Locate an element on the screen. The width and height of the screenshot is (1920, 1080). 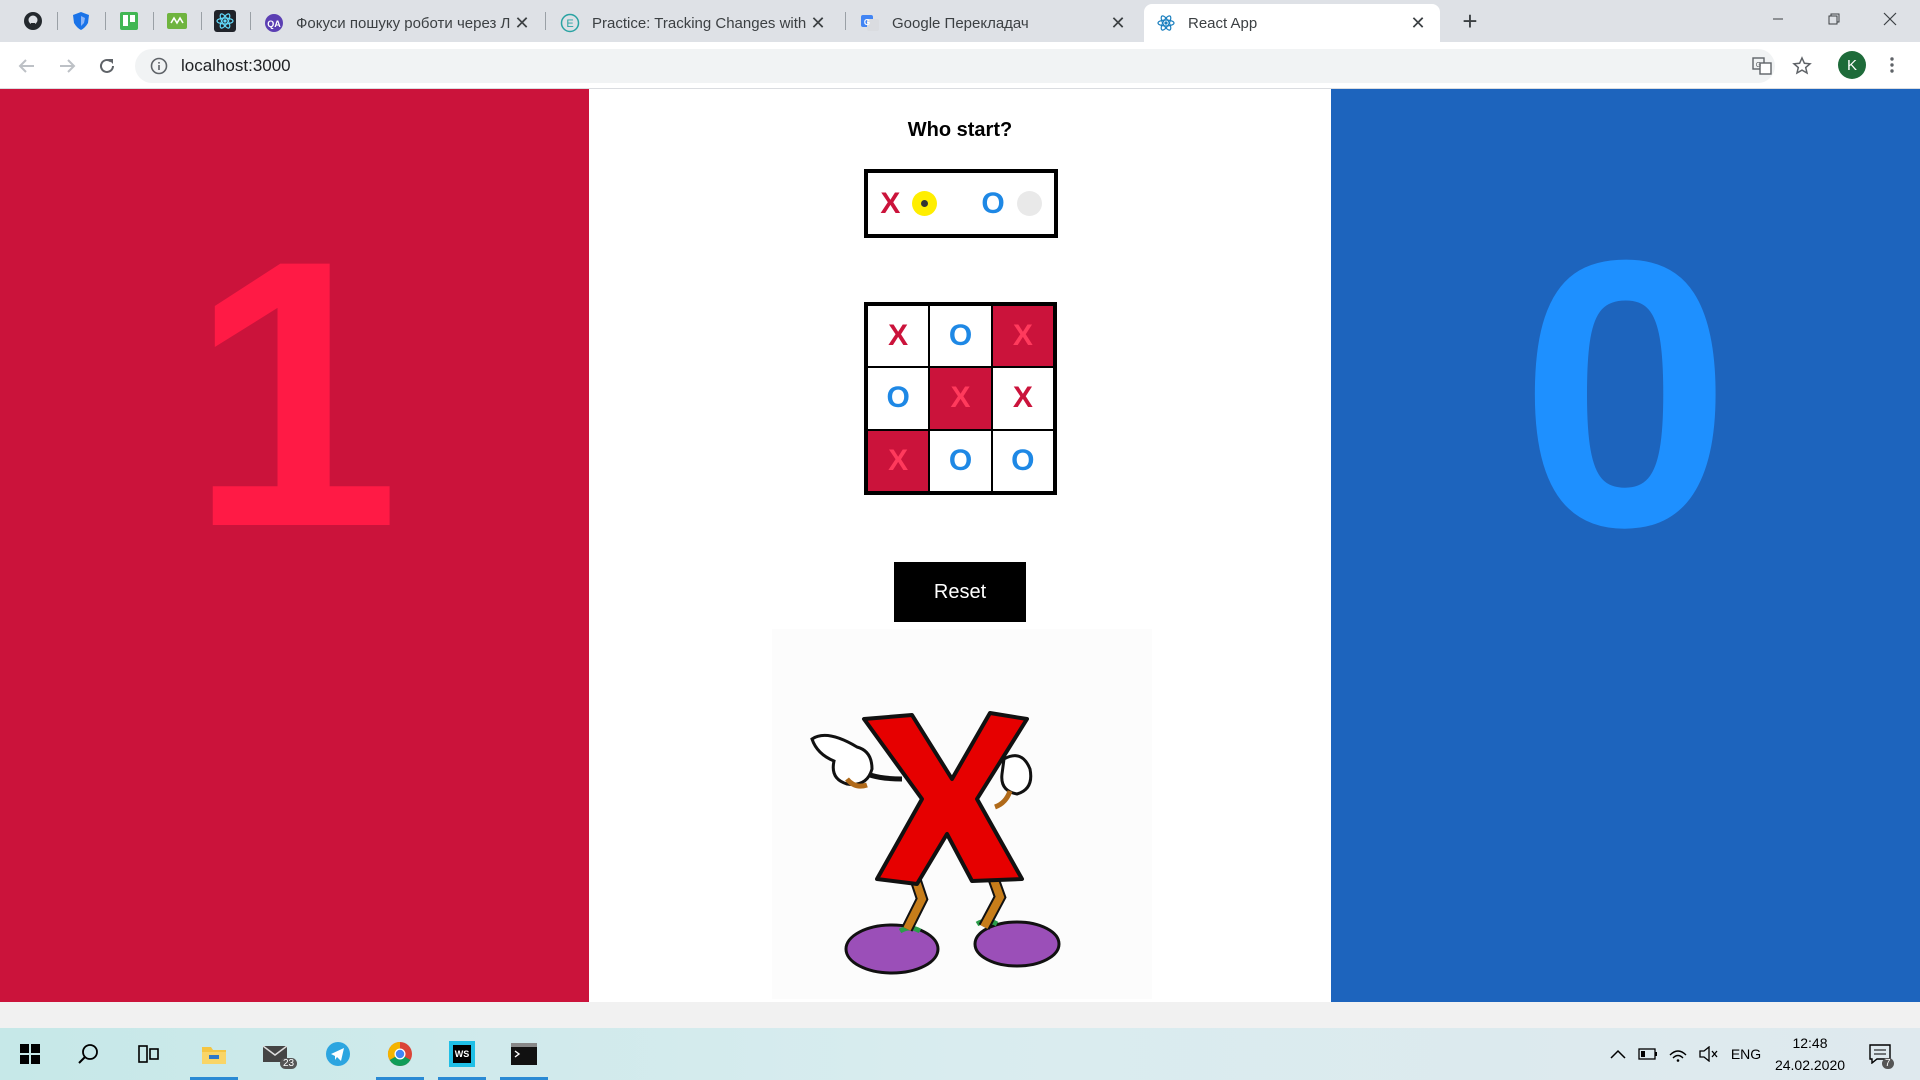
wifi-icon is located at coordinates (1678, 1056).